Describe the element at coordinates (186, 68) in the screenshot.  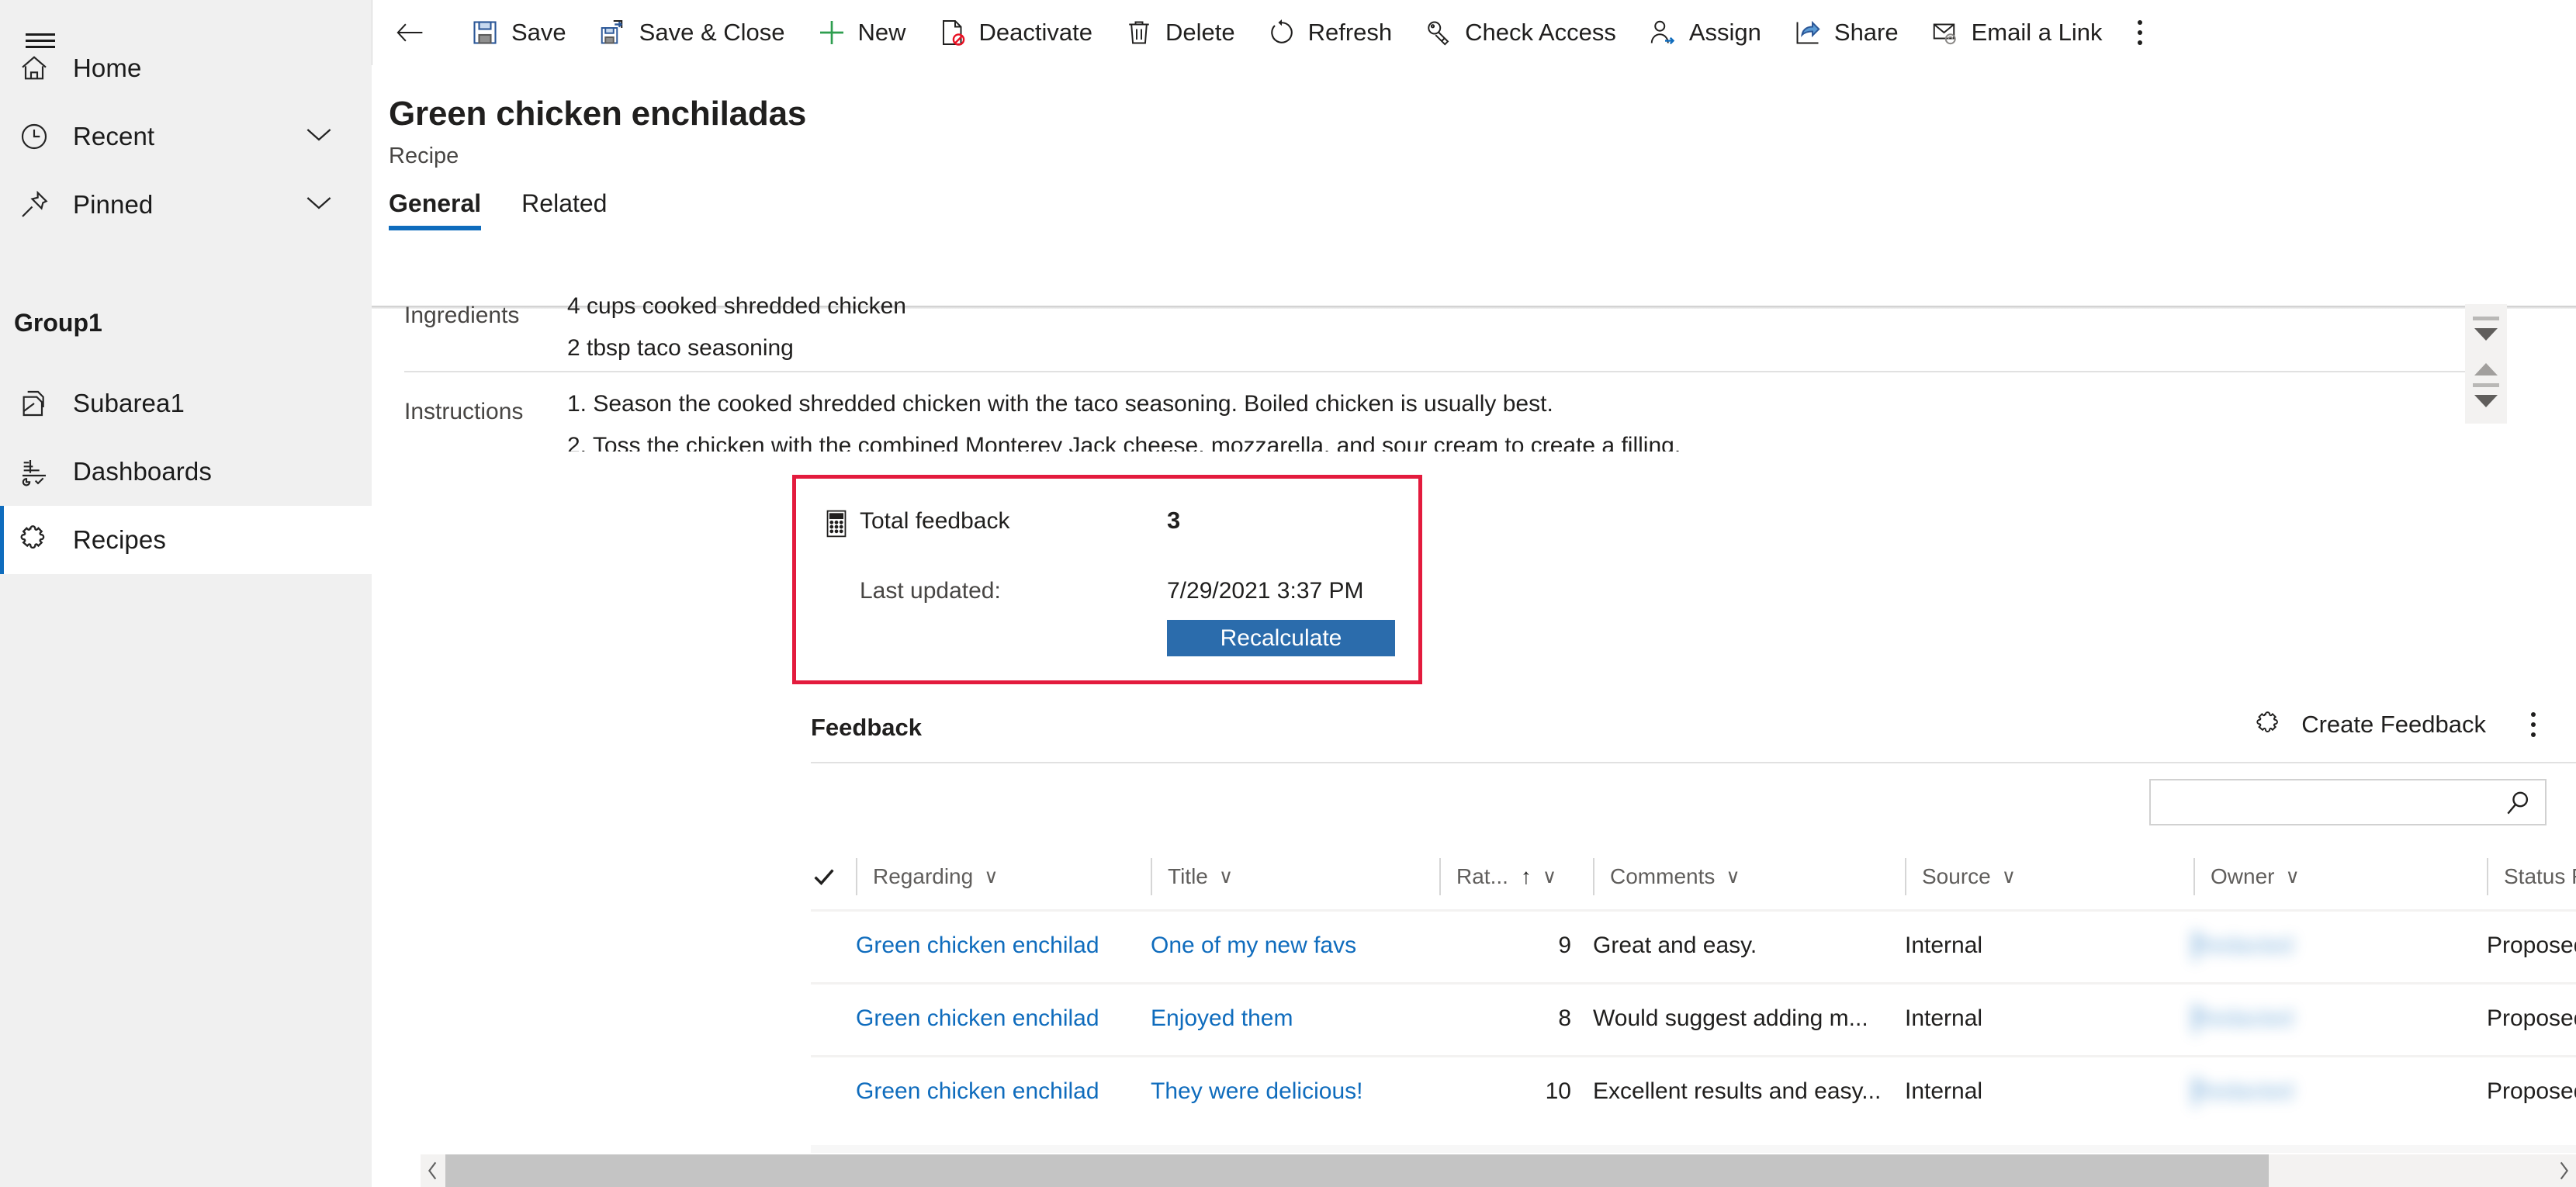
I see `sidebar-item-home: Home` at that location.